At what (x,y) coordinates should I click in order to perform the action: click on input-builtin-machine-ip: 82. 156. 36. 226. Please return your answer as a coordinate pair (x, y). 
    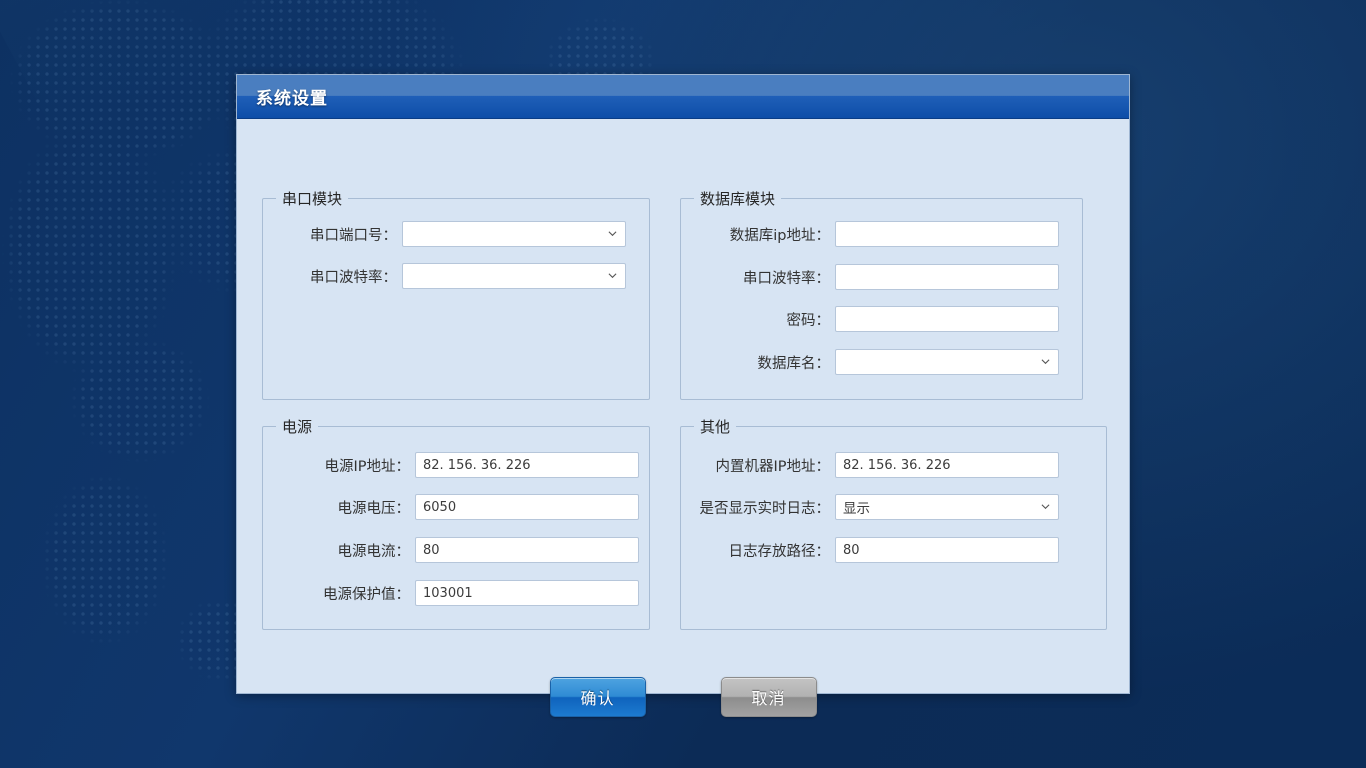
    Looking at the image, I should click on (947, 465).